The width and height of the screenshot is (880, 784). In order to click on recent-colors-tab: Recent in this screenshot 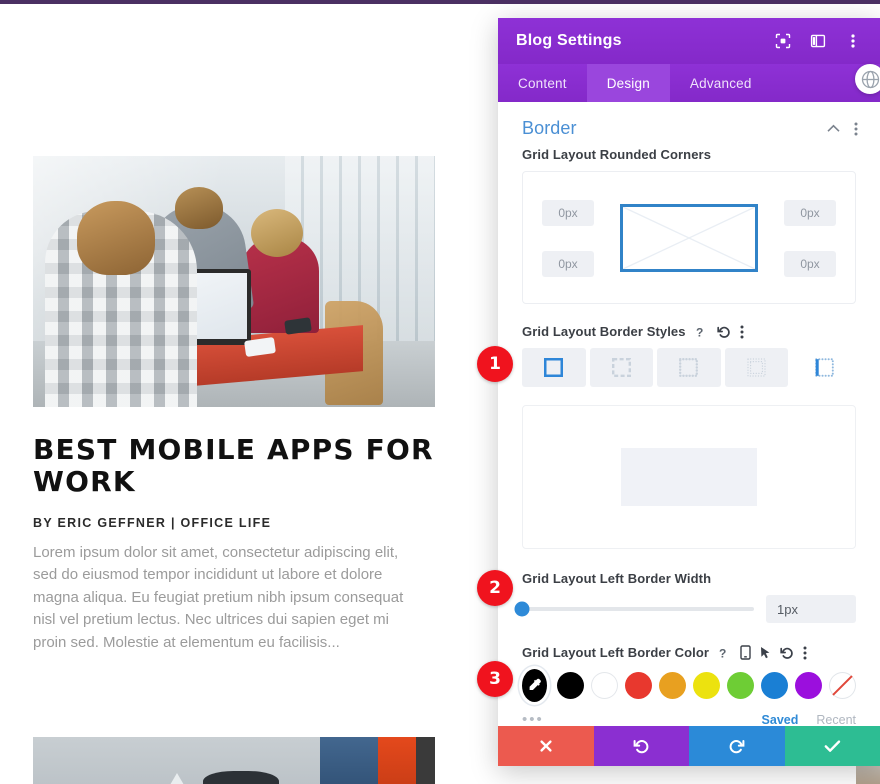, I will do `click(836, 720)`.